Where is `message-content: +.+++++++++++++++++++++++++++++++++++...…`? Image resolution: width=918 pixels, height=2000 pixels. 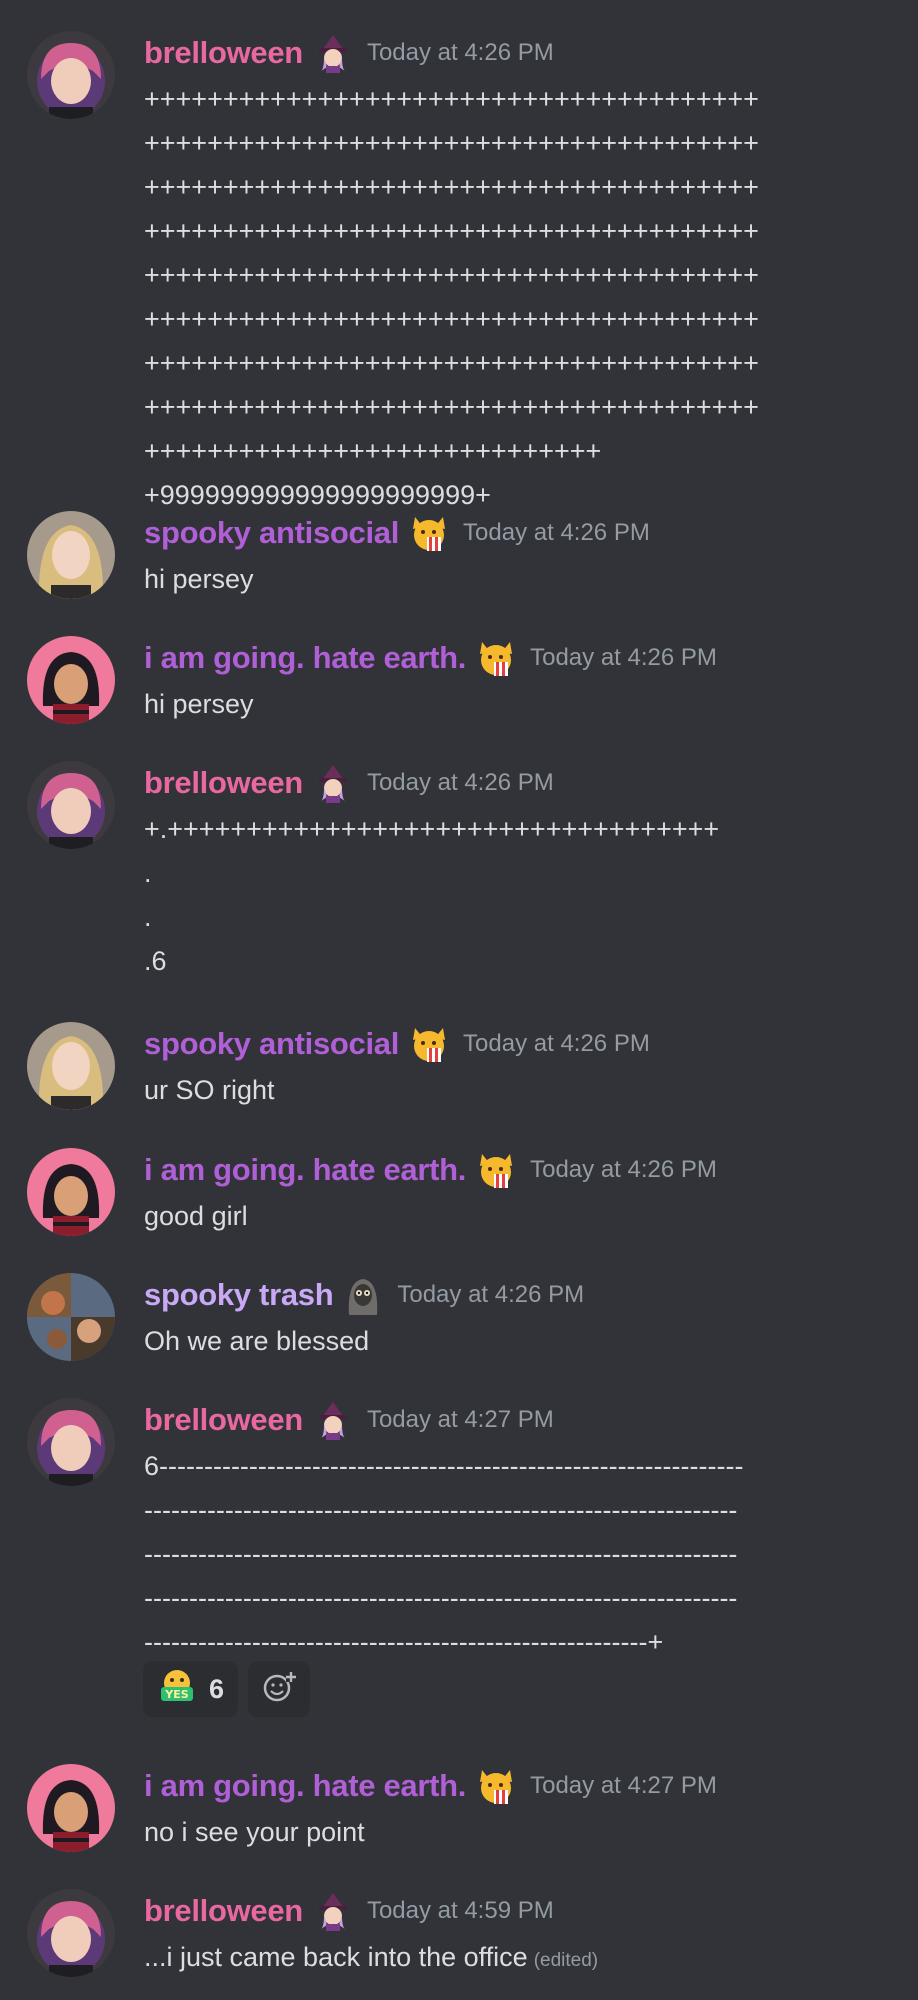
message-content: +.+++++++++++++++++++++++++++++++++++...… is located at coordinates (431, 895).